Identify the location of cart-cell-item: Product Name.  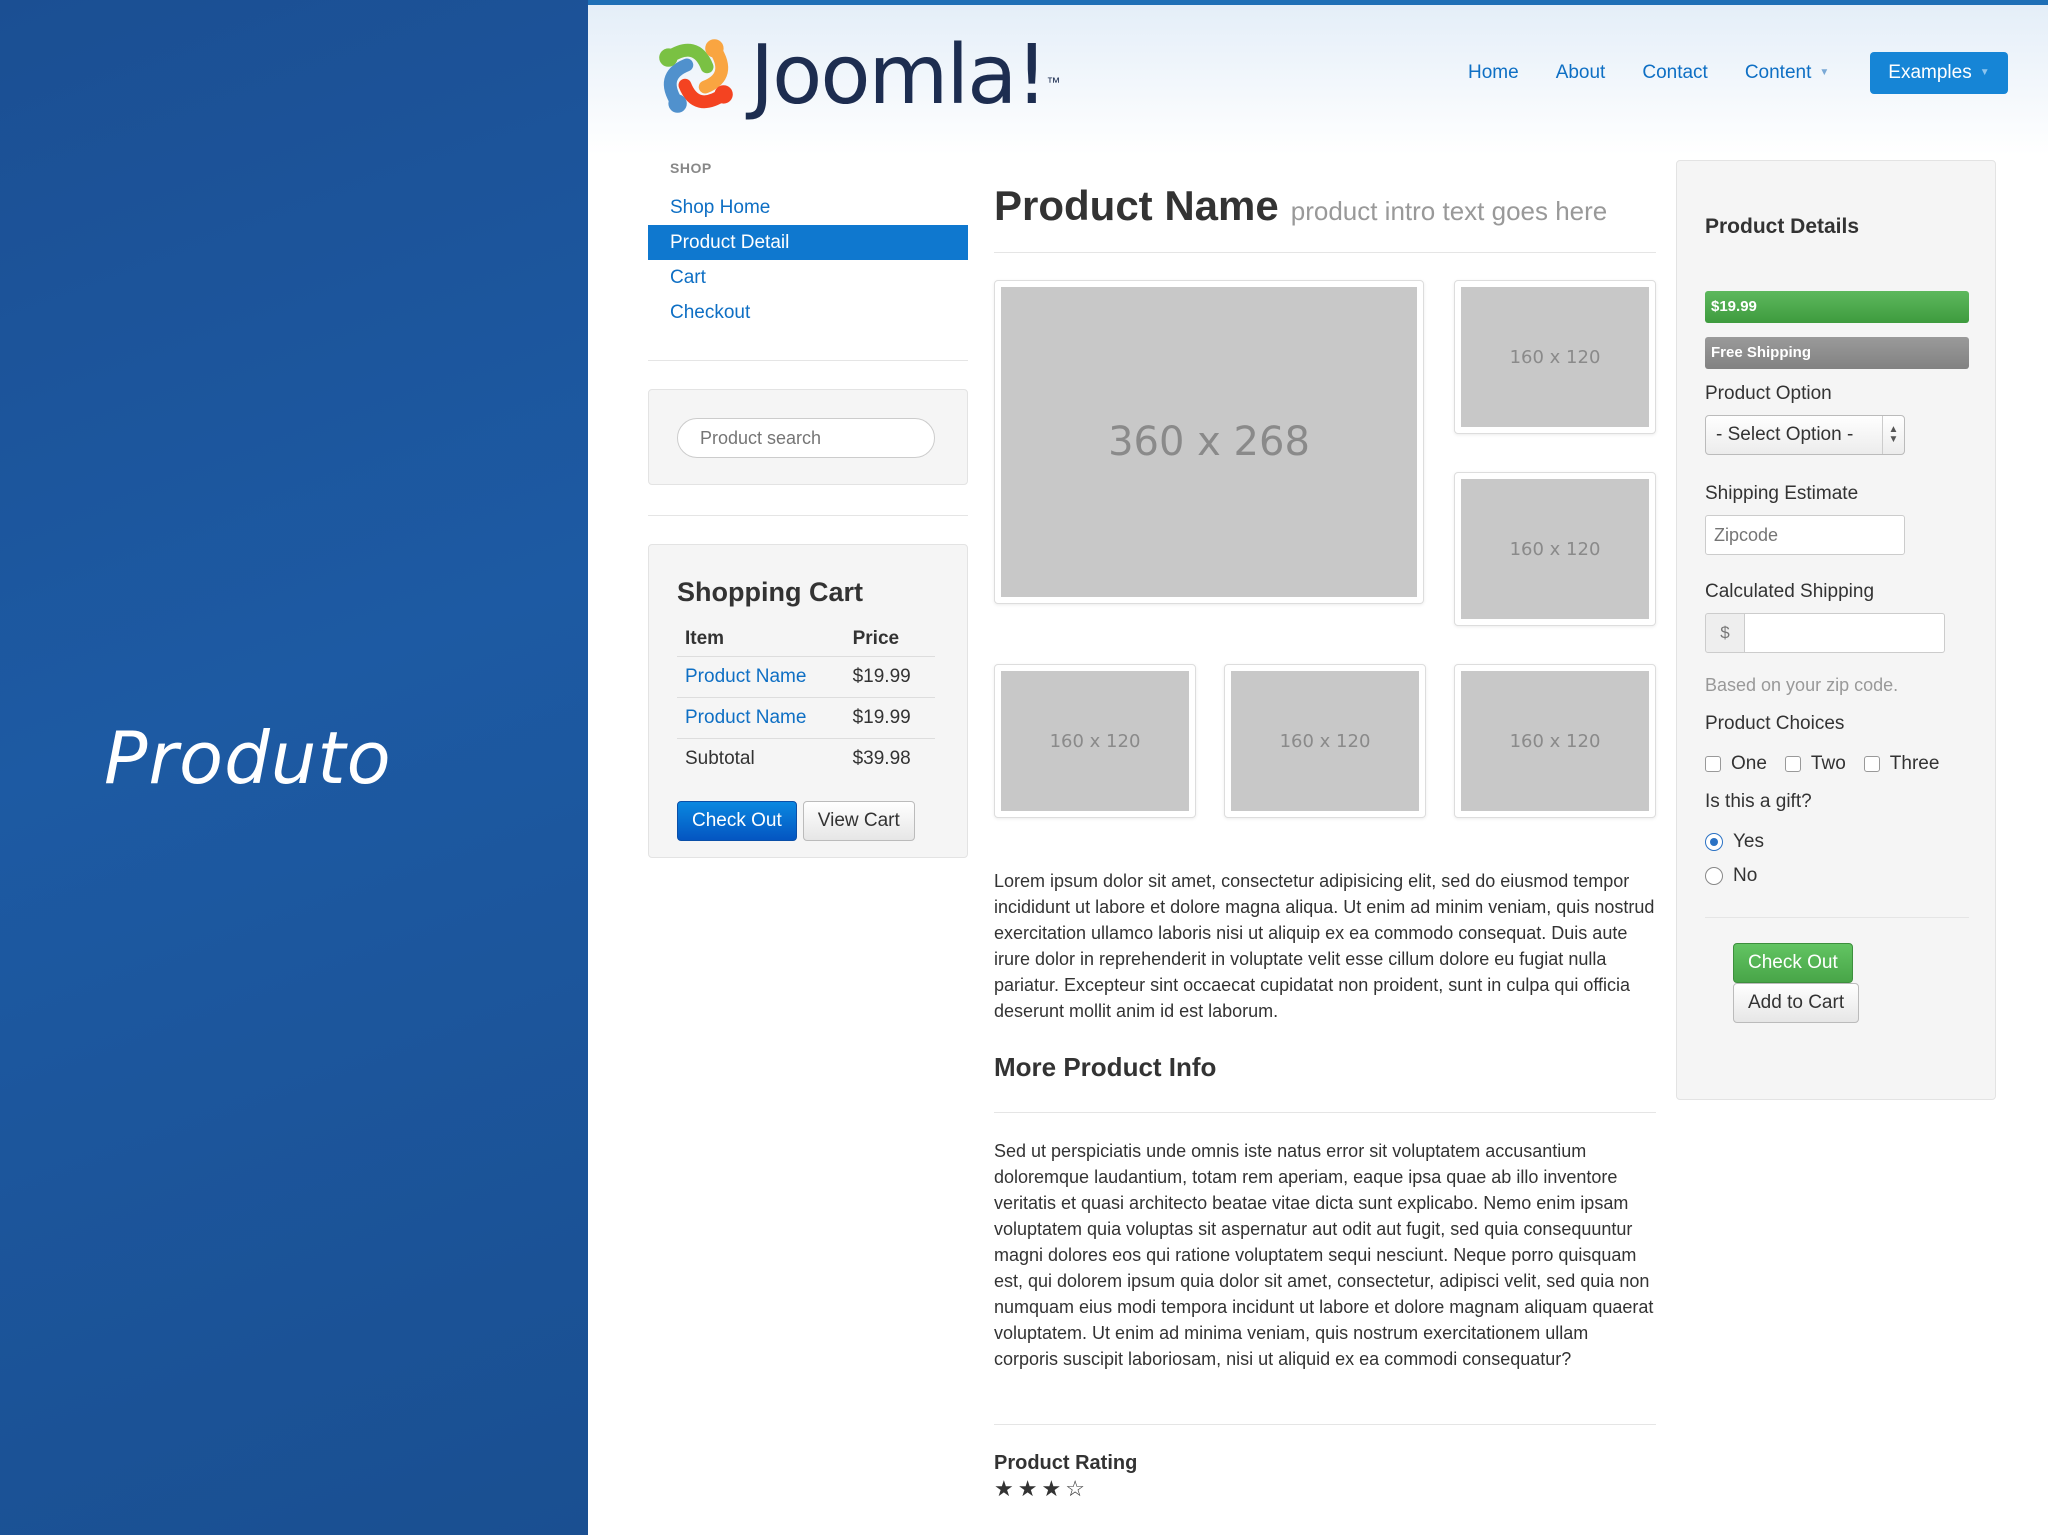
(761, 718).